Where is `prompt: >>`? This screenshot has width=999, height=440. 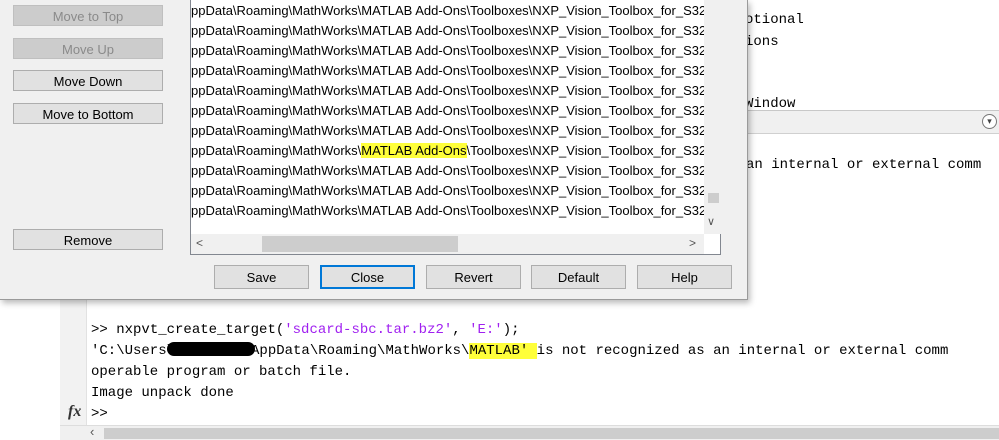
prompt: >> is located at coordinates (104, 330).